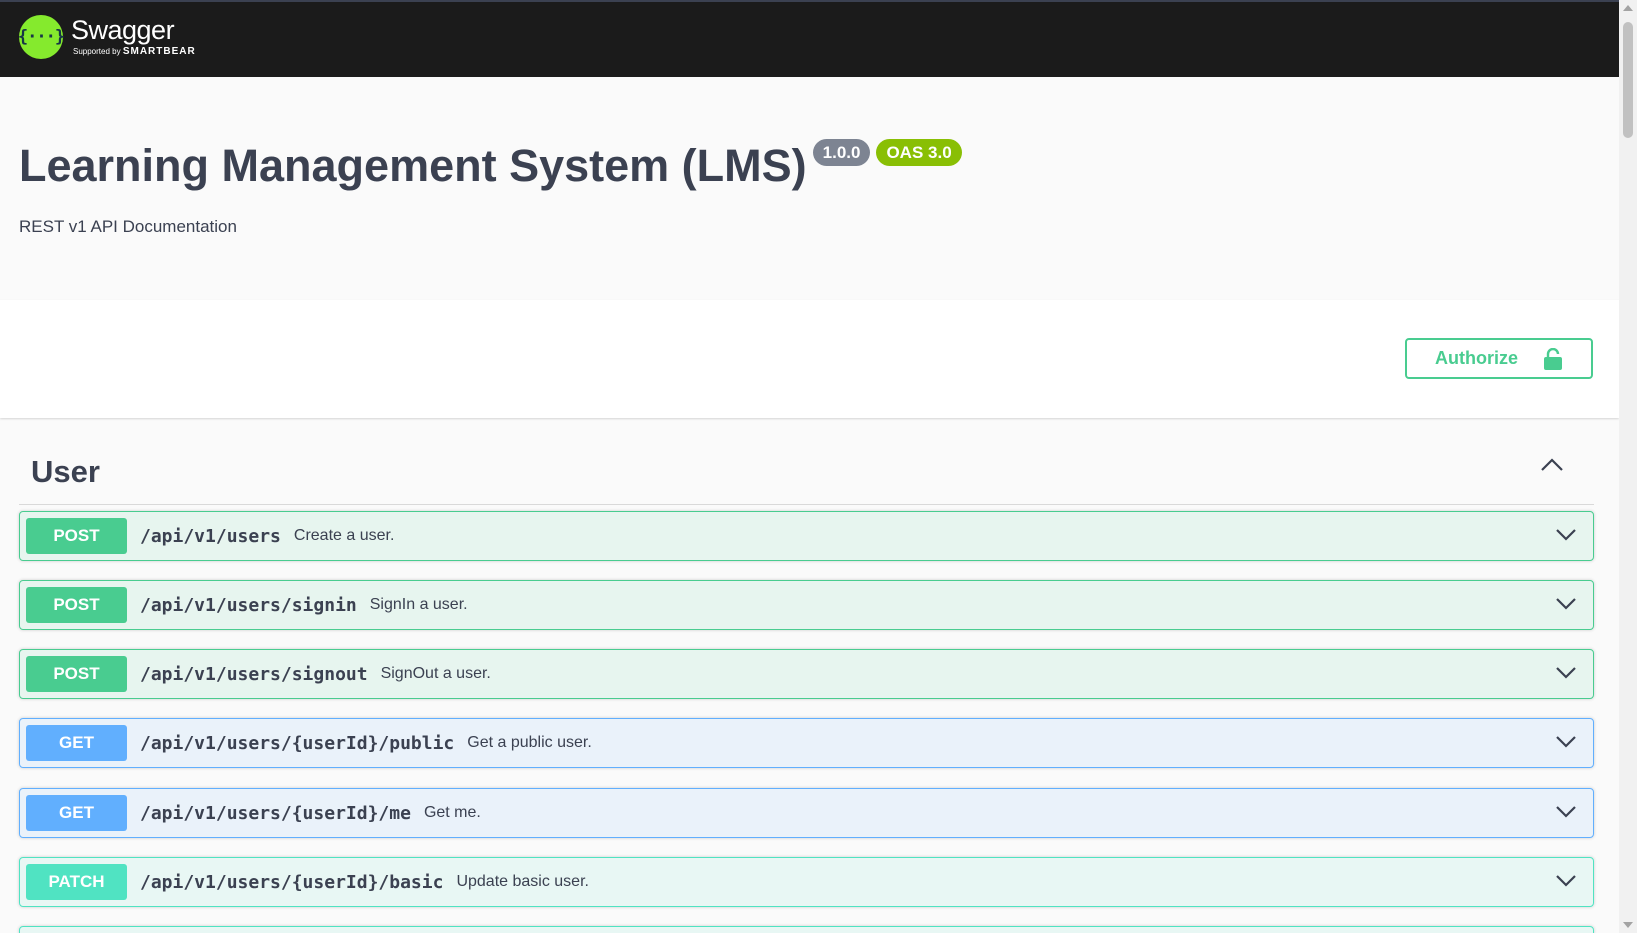 This screenshot has height=933, width=1637. Describe the element at coordinates (210, 536) in the screenshot. I see `operation-path: /api/v1/users` at that location.